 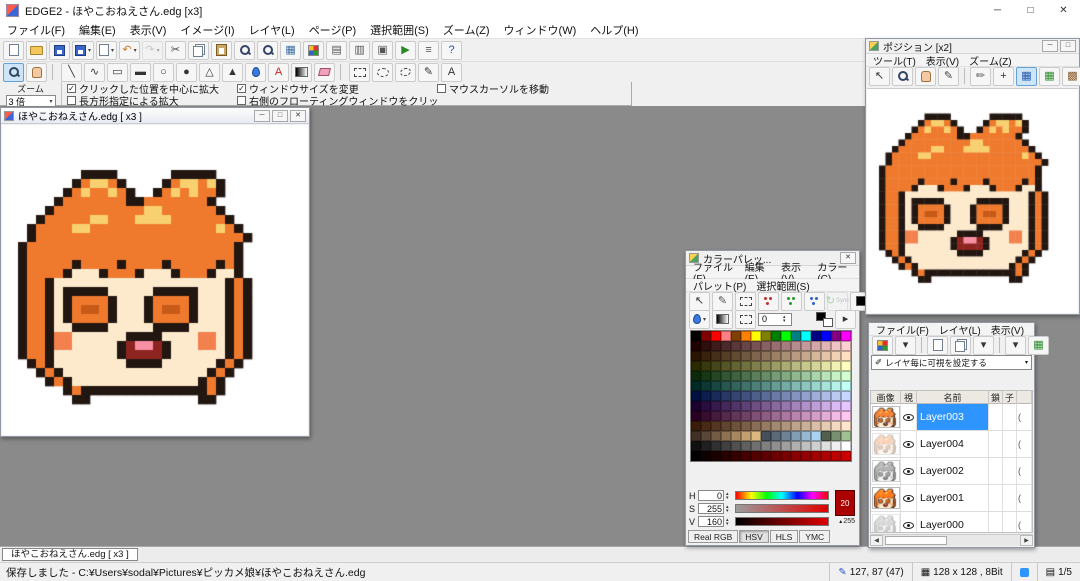 I want to click on open-file-button, so click(x=36, y=50).